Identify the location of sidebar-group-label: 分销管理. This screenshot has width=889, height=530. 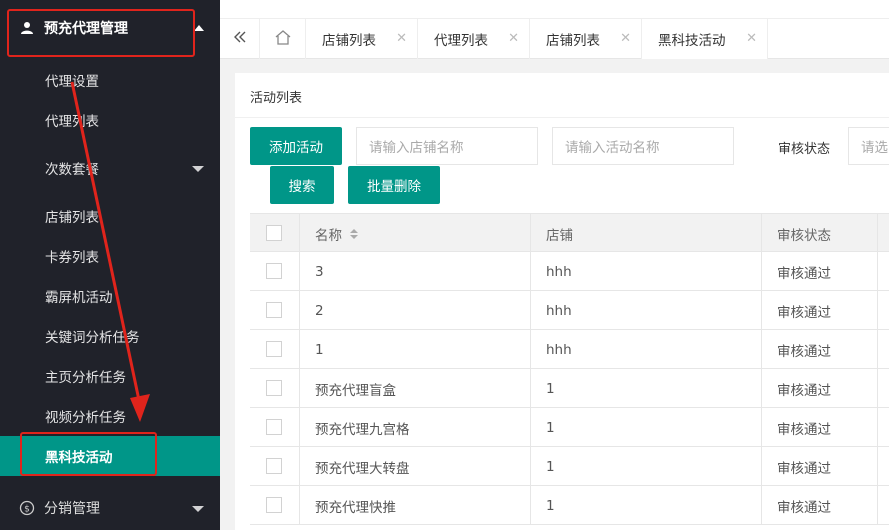
(72, 509).